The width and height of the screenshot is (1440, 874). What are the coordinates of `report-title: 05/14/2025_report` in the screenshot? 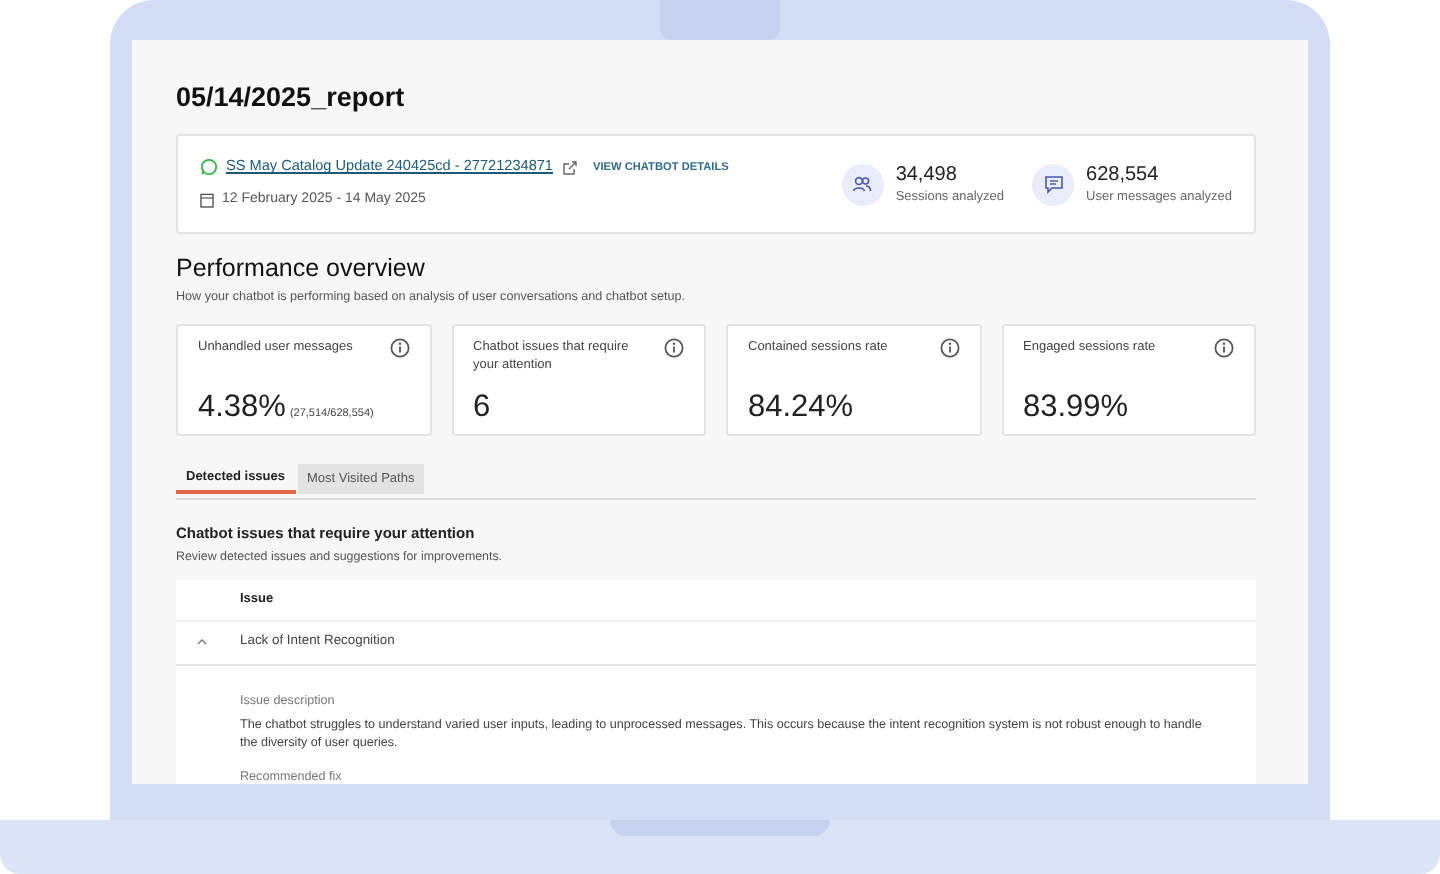 It's located at (291, 98).